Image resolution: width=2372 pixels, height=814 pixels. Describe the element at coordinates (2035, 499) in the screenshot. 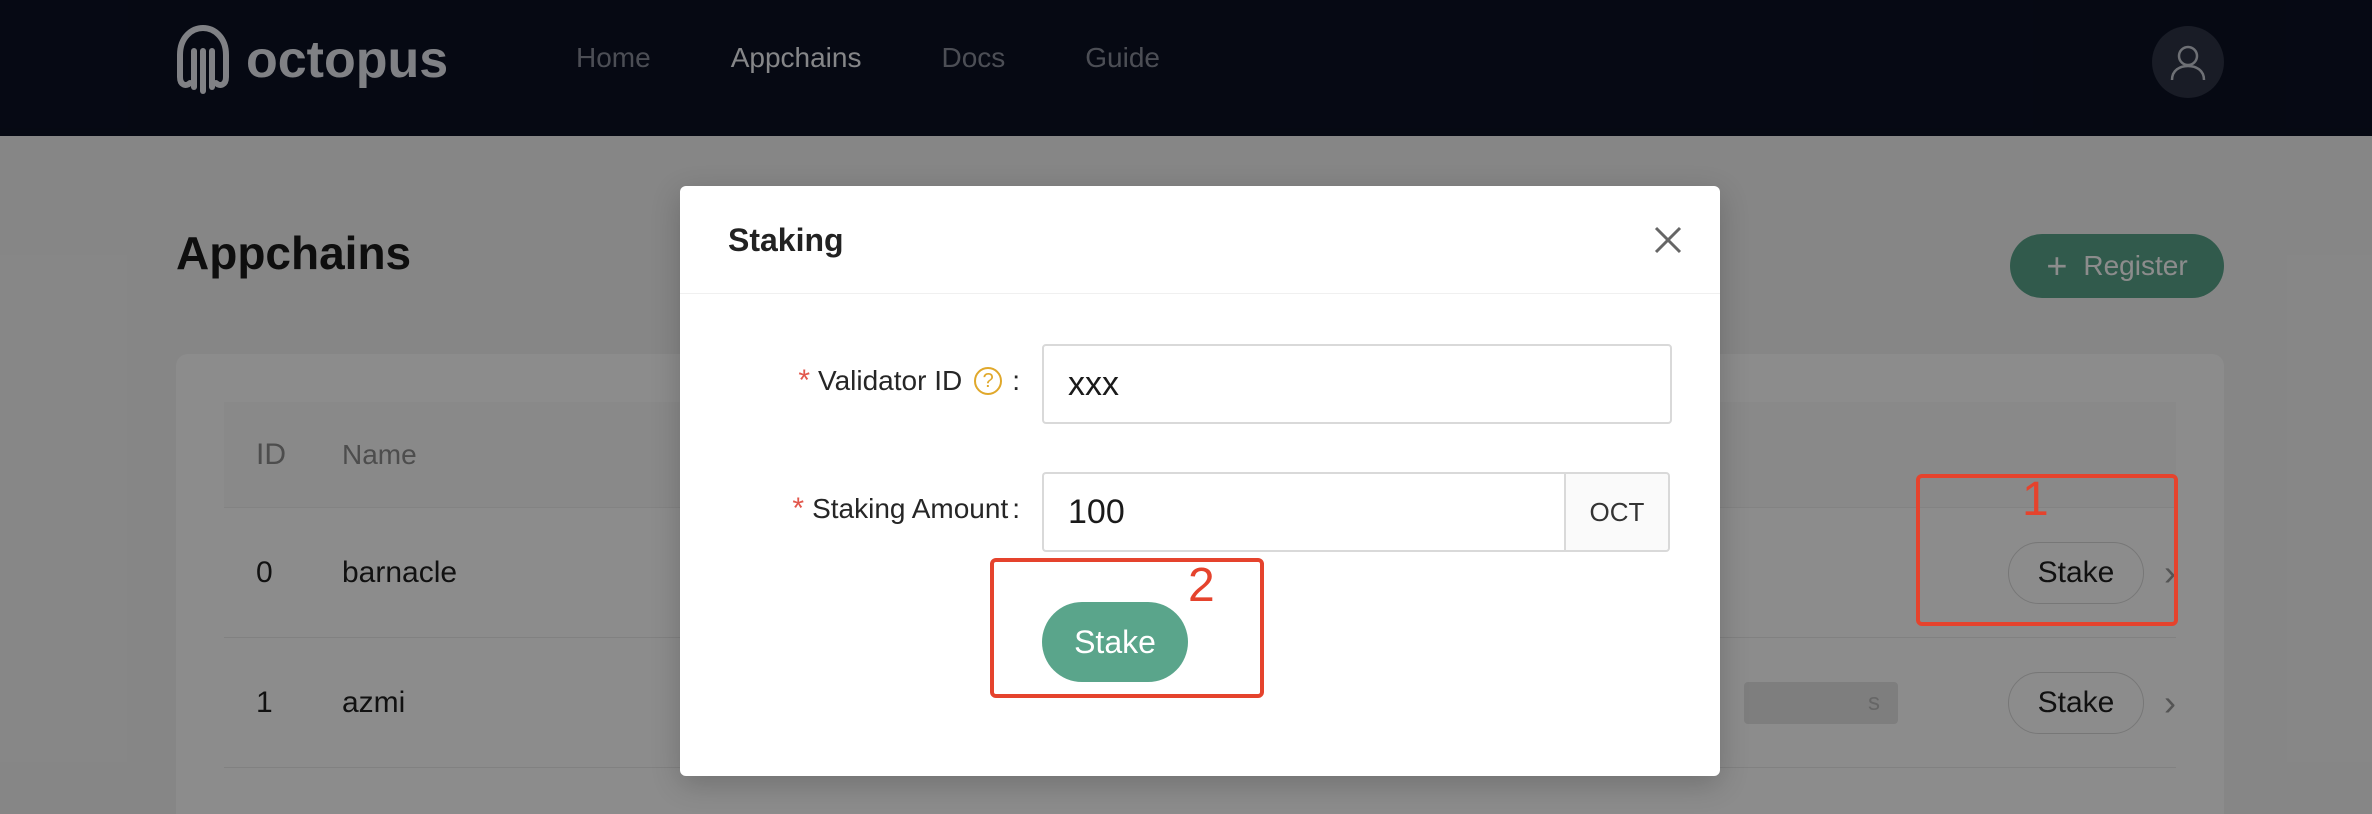

I see `annotation-number-step-1: 1` at that location.